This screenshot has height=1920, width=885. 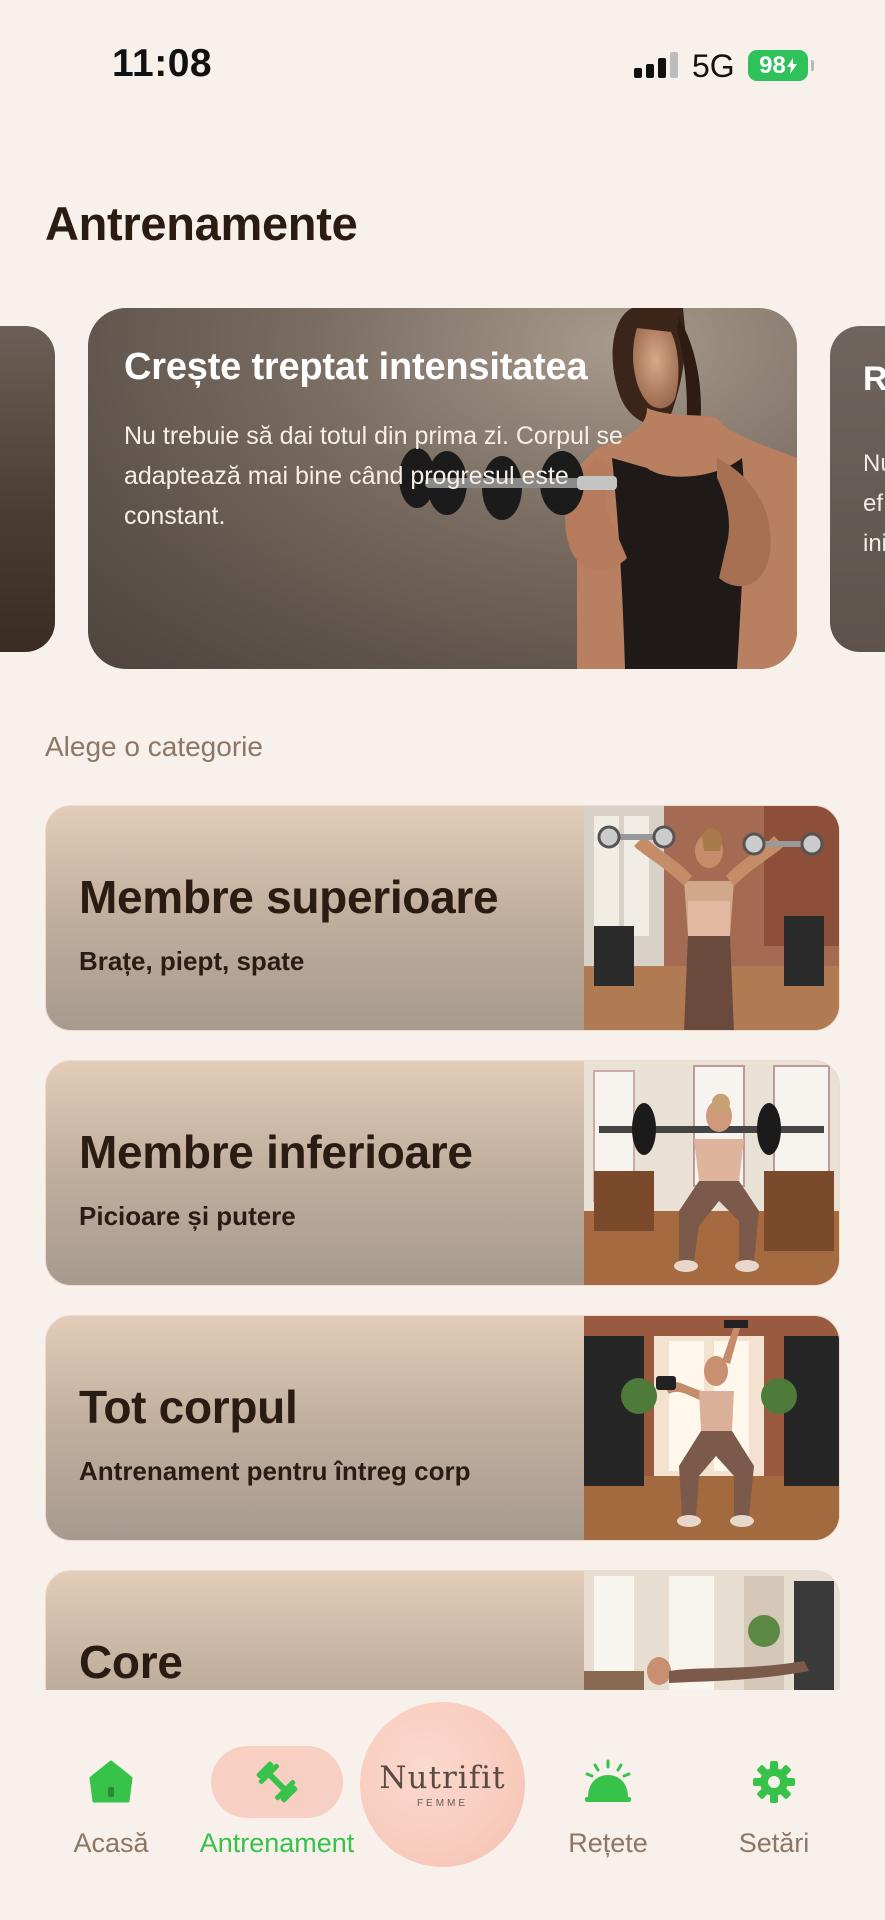 I want to click on nav-label: Setări, so click(x=774, y=1843).